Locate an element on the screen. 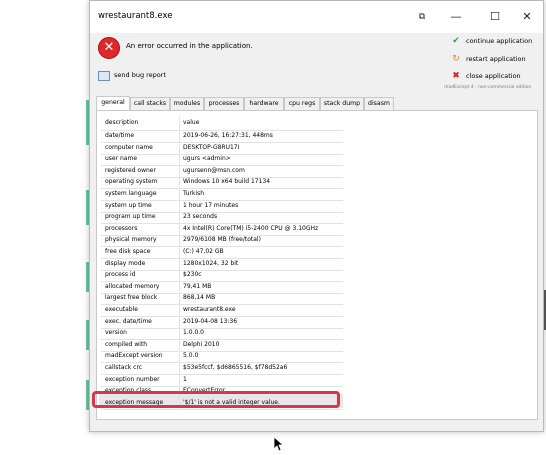 Image resolution: width=546 pixels, height=455 pixels. tab-modules: modules is located at coordinates (187, 103).